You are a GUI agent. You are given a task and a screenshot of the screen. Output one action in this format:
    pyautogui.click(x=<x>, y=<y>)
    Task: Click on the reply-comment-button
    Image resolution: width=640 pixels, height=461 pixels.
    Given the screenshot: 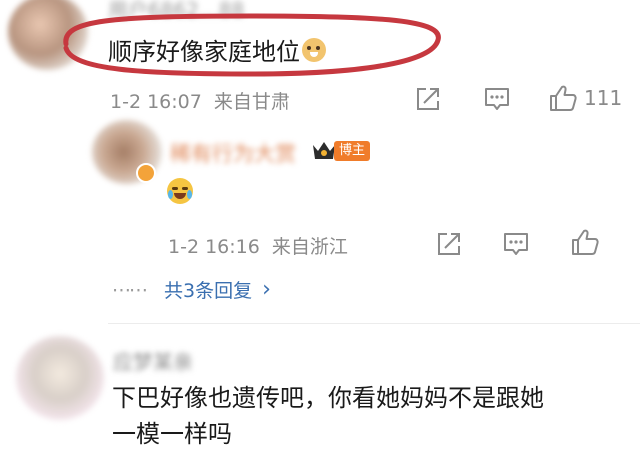 What is the action you would take?
    pyautogui.click(x=516, y=244)
    